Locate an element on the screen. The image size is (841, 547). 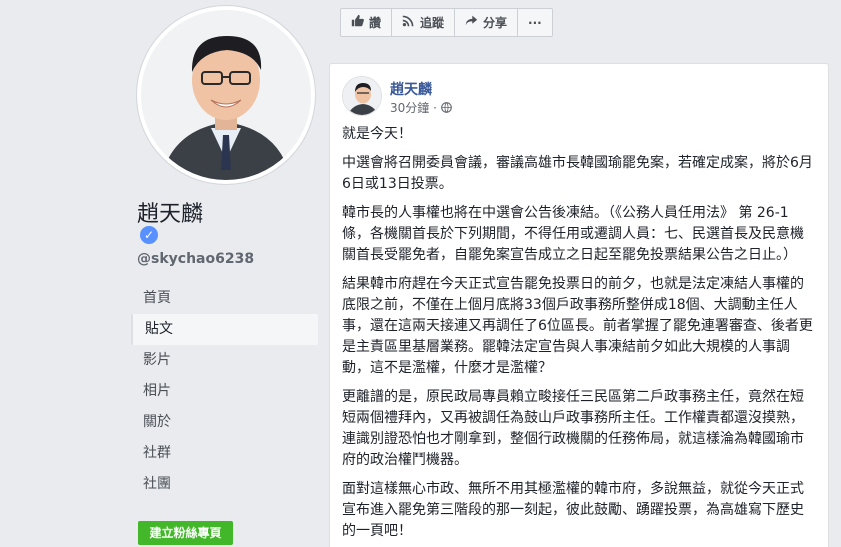
page-action-bar: 讚 追蹤 分享 ··· is located at coordinates (446, 22).